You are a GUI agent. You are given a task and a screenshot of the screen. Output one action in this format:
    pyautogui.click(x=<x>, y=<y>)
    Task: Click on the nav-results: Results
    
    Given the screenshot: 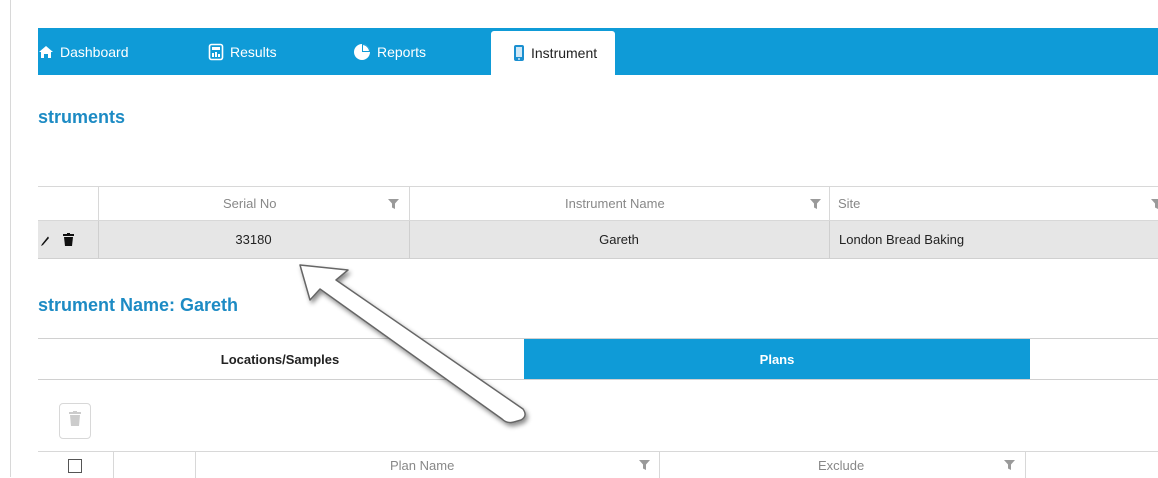 What is the action you would take?
    pyautogui.click(x=242, y=51)
    